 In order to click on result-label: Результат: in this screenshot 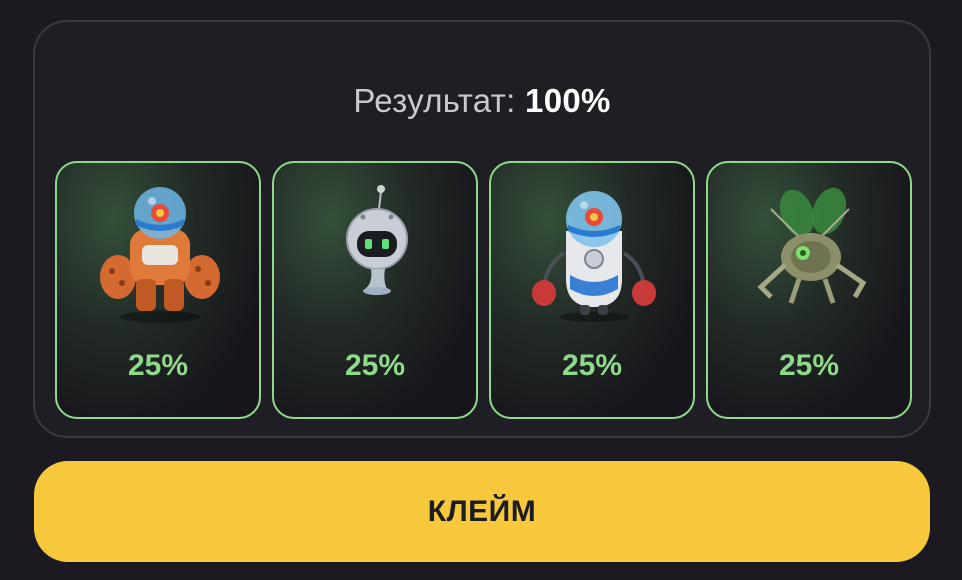, I will do `click(434, 100)`.